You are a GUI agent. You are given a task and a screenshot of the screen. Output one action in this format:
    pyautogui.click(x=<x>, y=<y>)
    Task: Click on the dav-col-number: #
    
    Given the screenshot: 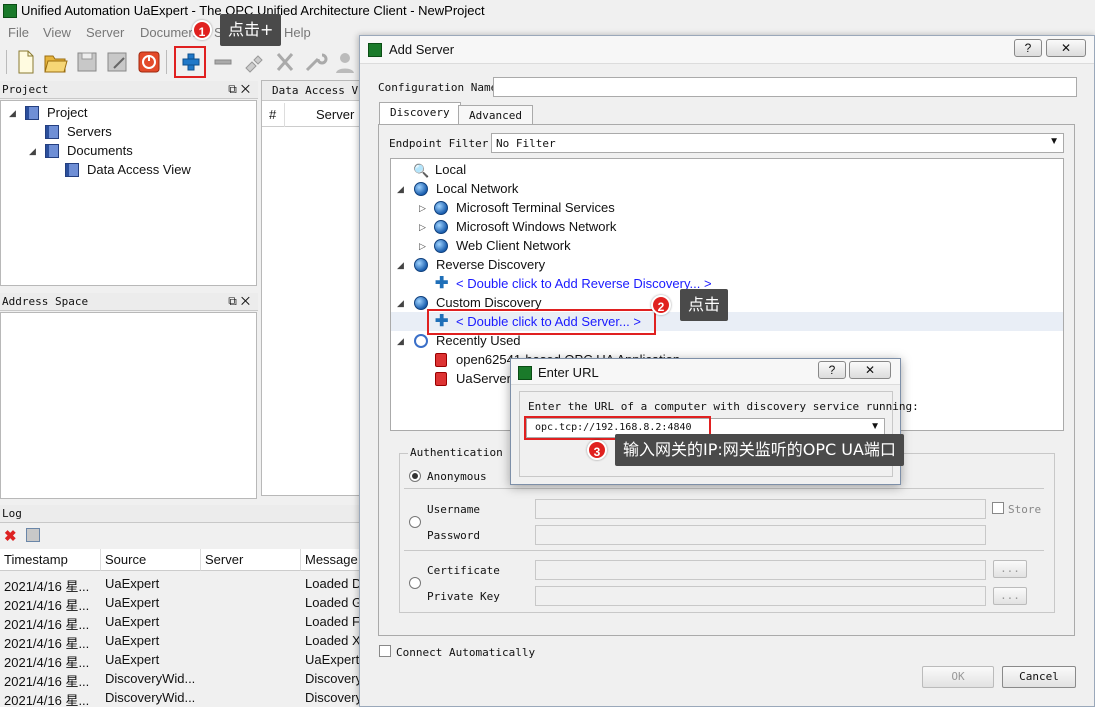 What is the action you would take?
    pyautogui.click(x=272, y=114)
    